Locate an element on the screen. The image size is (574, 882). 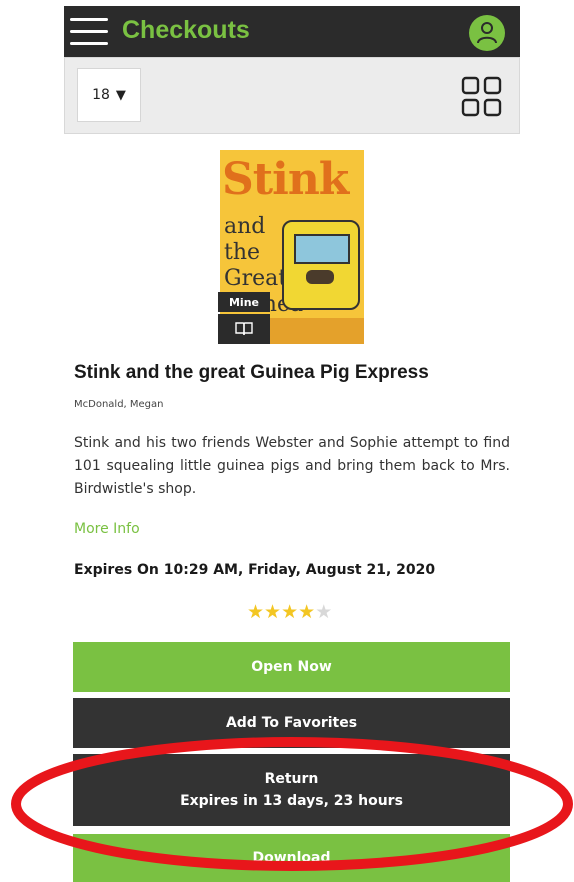
cover-title-art: Stink is located at coordinates (285, 179).